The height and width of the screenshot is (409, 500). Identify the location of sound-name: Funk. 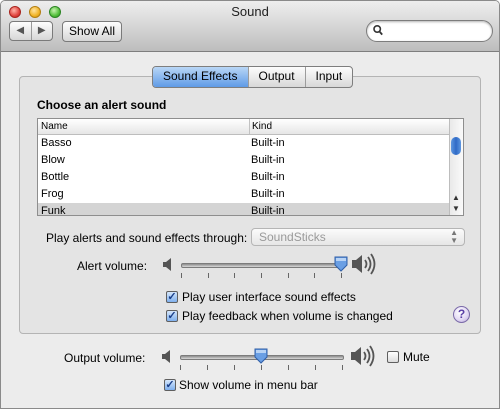
(53, 210).